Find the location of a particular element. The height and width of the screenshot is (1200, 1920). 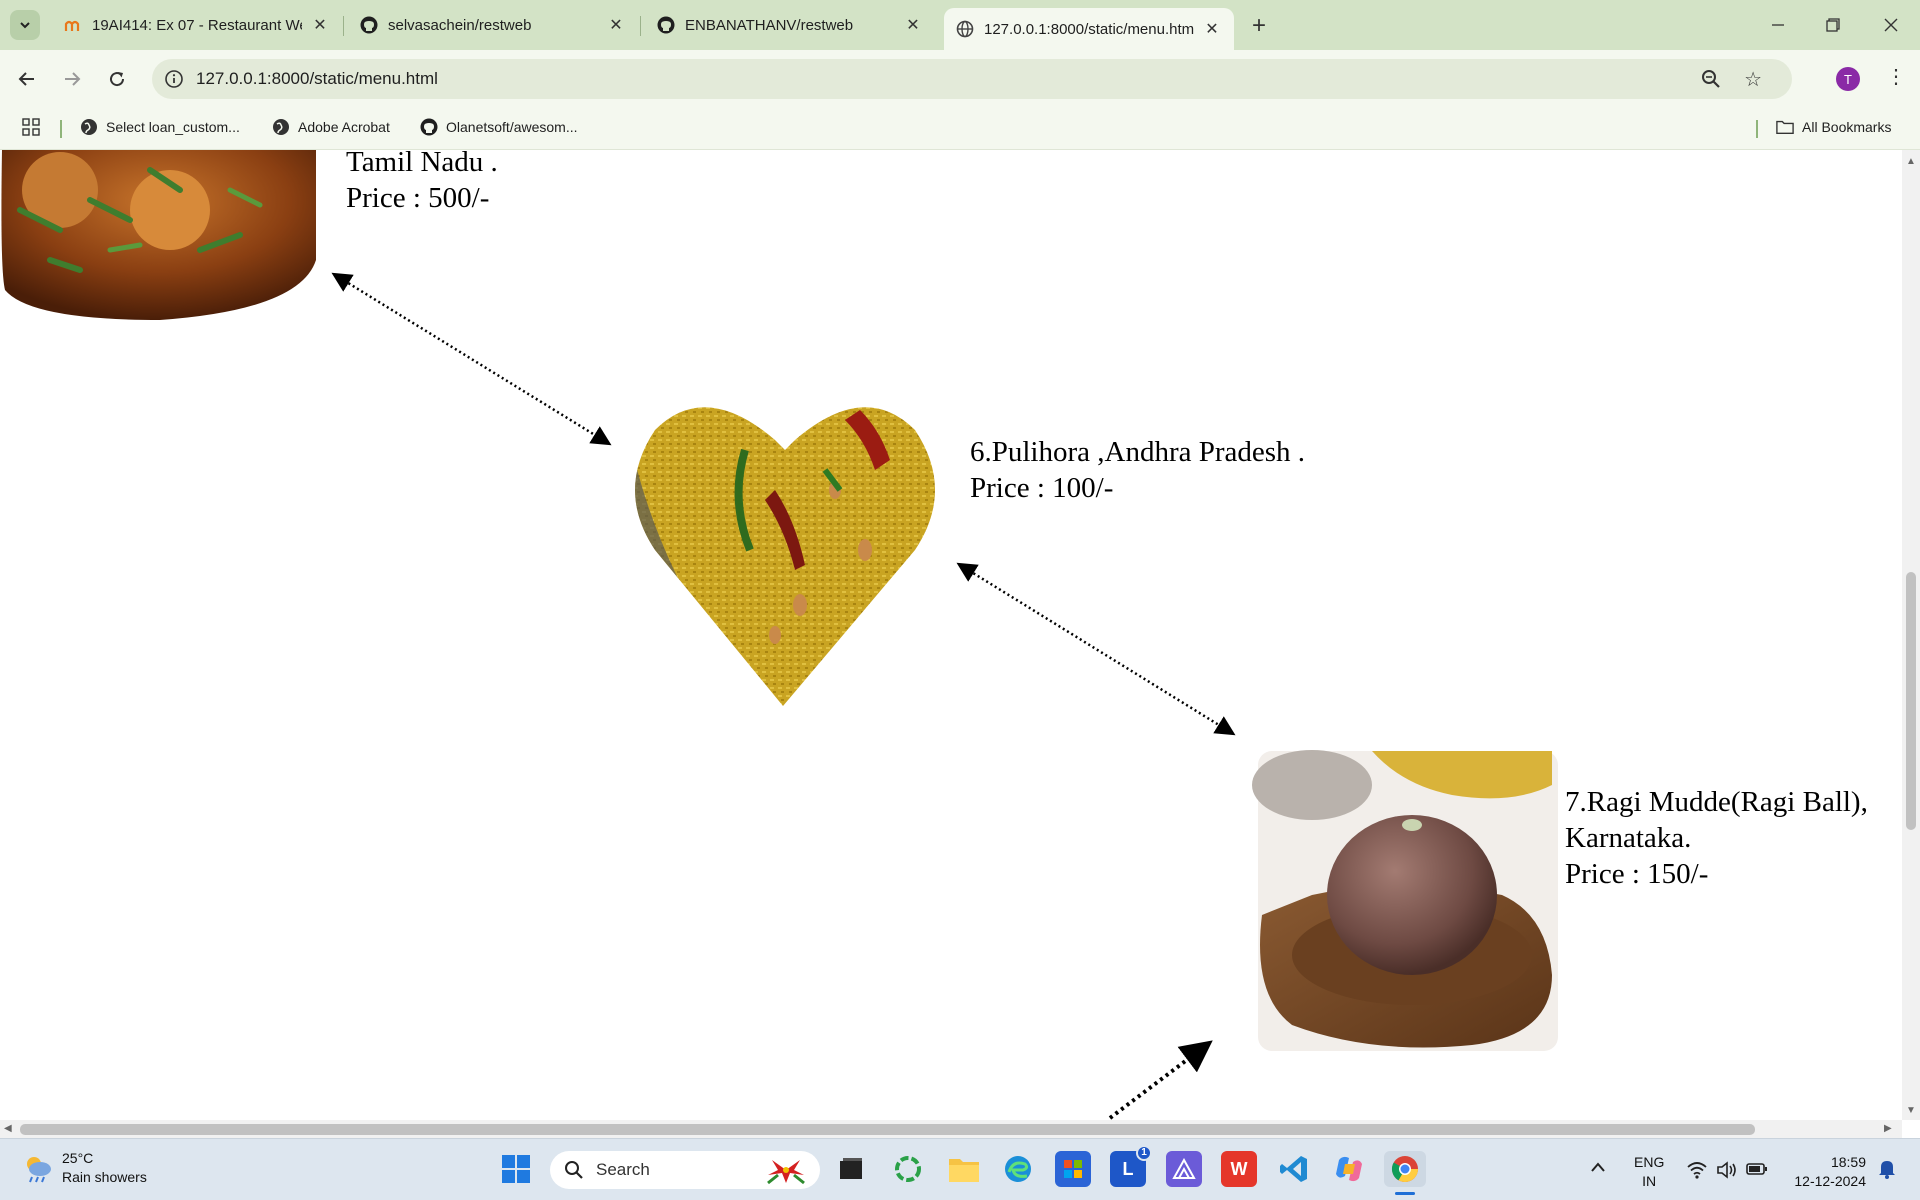

moodle-icon is located at coordinates (73, 25).